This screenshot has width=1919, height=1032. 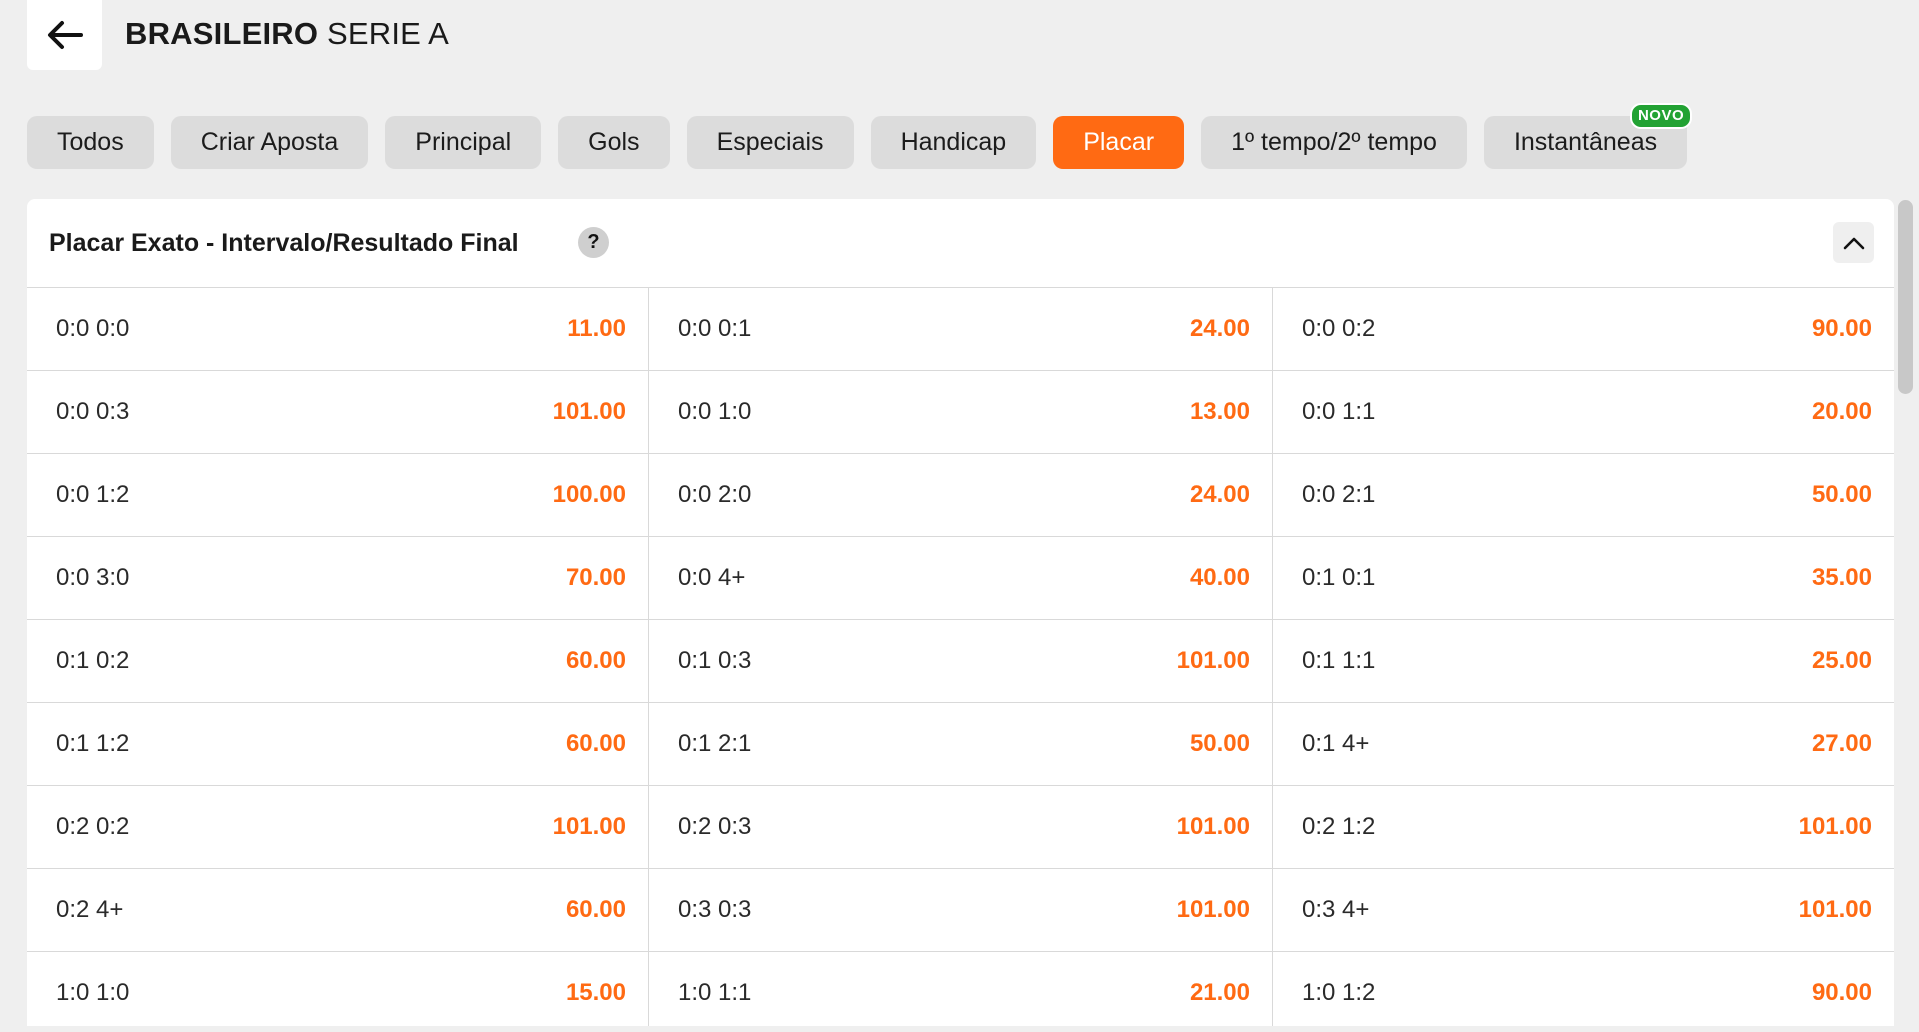 I want to click on score-label: 0:1 1:2, so click(x=93, y=743).